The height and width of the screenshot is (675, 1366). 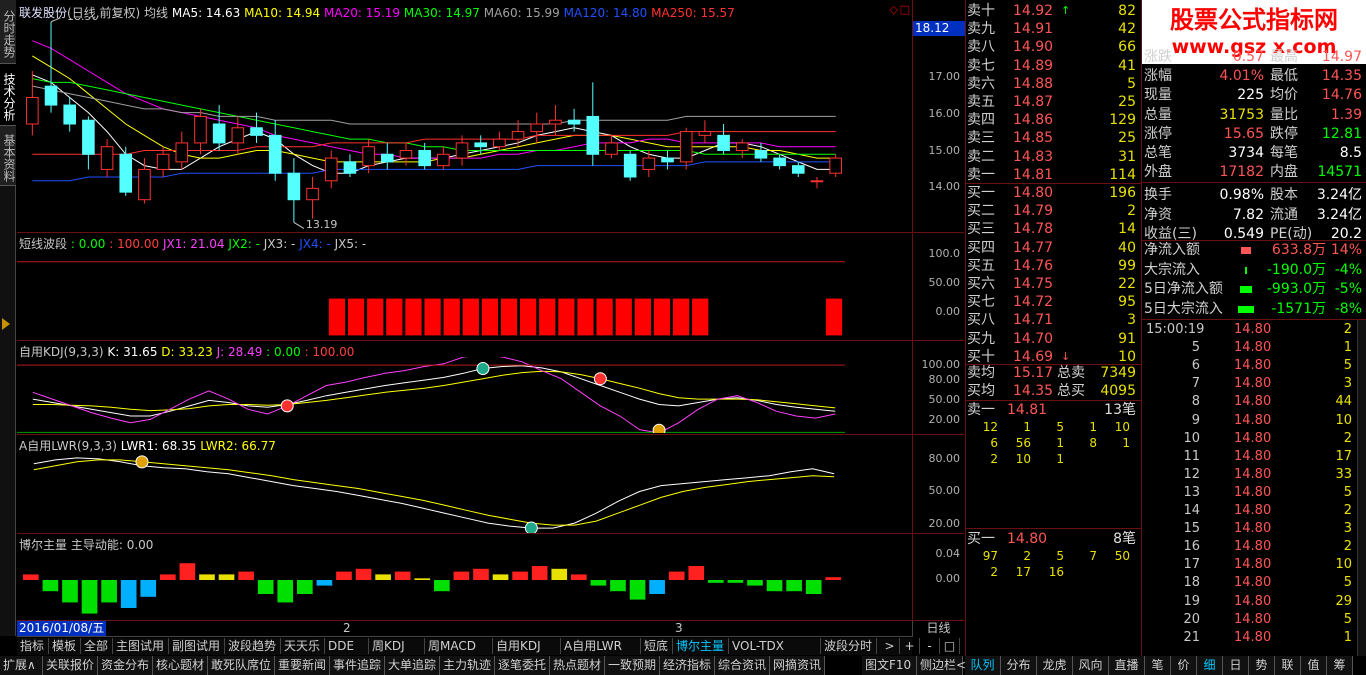 I want to click on indicator-tab: VOL-TDX, so click(x=775, y=646).